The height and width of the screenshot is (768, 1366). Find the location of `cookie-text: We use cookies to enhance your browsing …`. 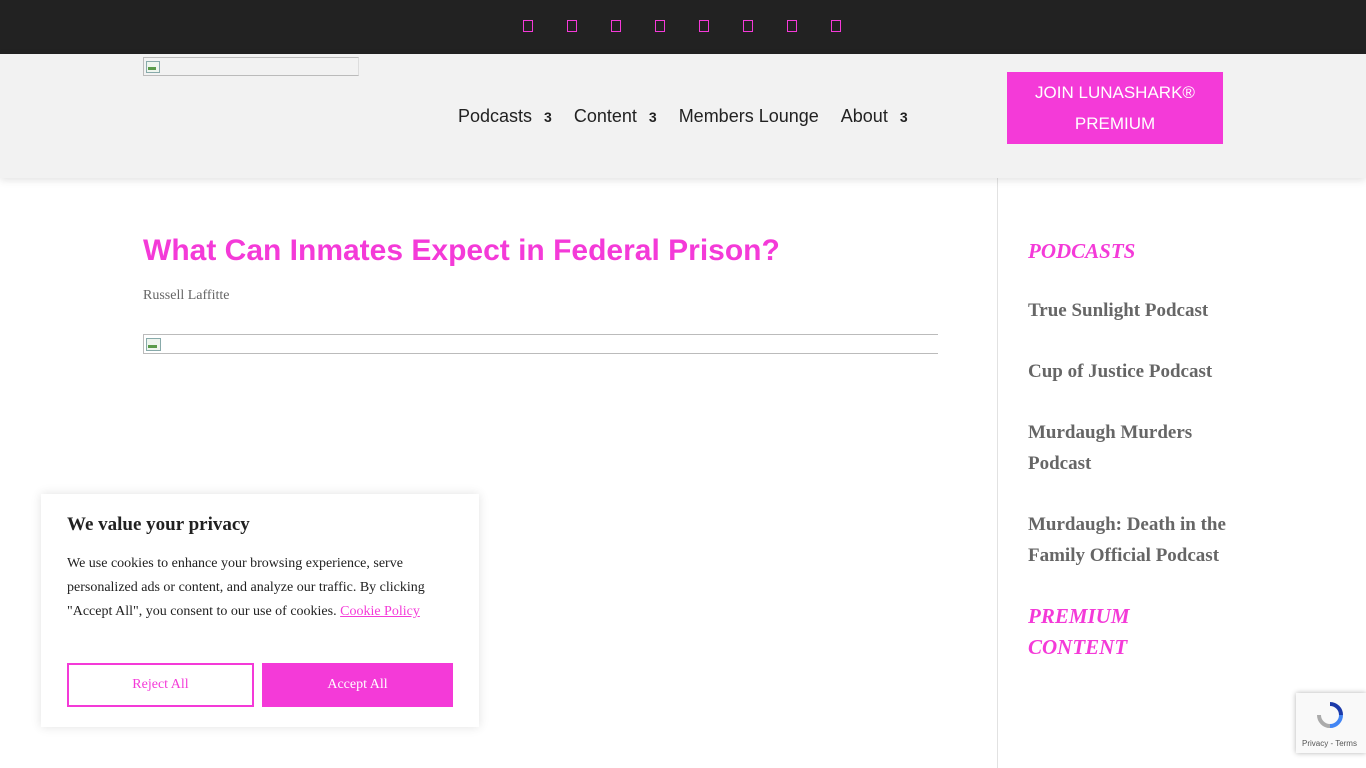

cookie-text: We use cookies to enhance your browsing … is located at coordinates (257, 588).